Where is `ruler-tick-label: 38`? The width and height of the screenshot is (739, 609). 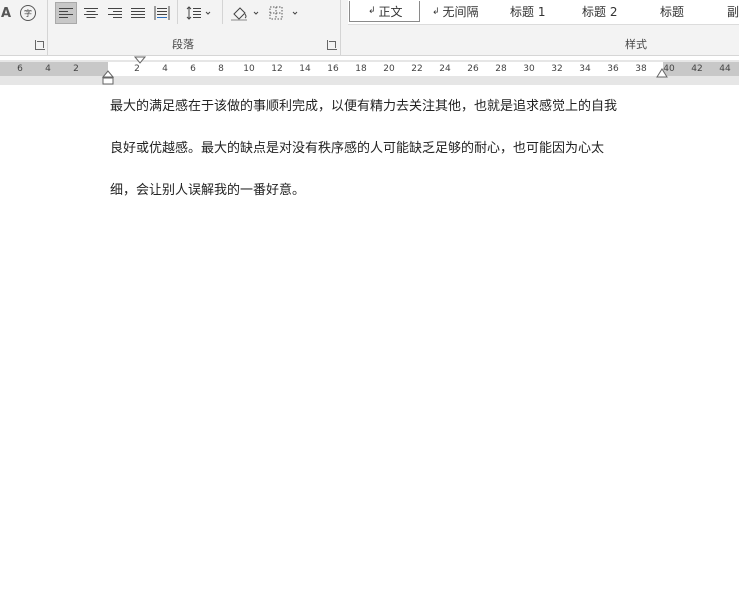 ruler-tick-label: 38 is located at coordinates (641, 69).